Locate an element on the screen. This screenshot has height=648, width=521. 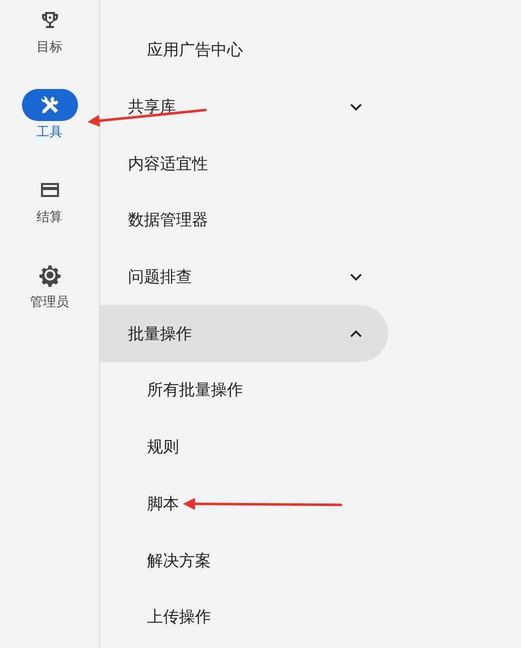
nav-label: 管理员 is located at coordinates (49, 302).